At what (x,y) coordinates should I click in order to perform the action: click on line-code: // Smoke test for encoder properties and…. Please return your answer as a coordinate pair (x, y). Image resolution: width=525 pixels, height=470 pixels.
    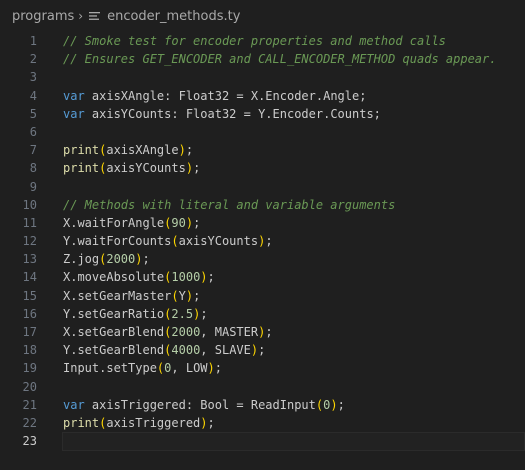
    Looking at the image, I should click on (294, 41).